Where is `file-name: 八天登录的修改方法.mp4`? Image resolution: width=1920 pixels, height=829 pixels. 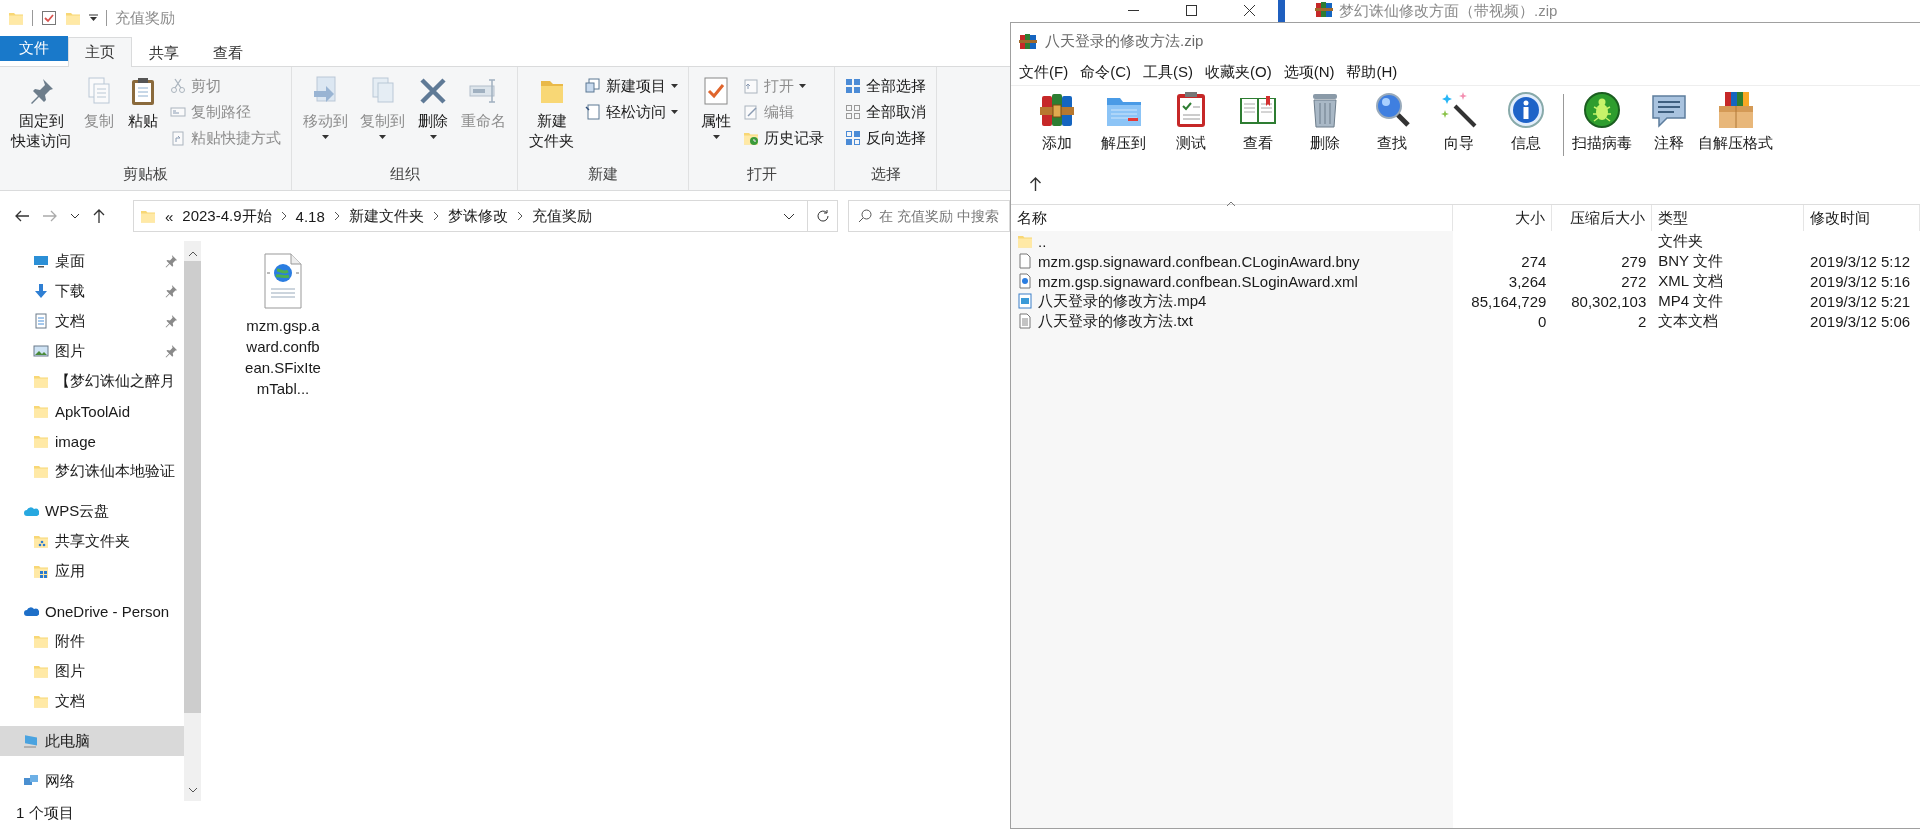
file-name: 八天登录的修改方法.mp4 is located at coordinates (1122, 301).